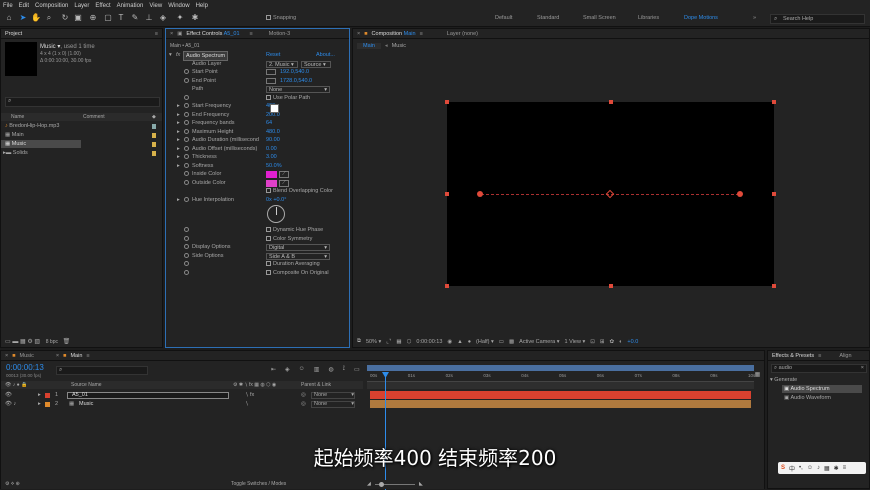  Describe the element at coordinates (93, 18) in the screenshot. I see `anchor-tool-icon: ⊕` at that location.